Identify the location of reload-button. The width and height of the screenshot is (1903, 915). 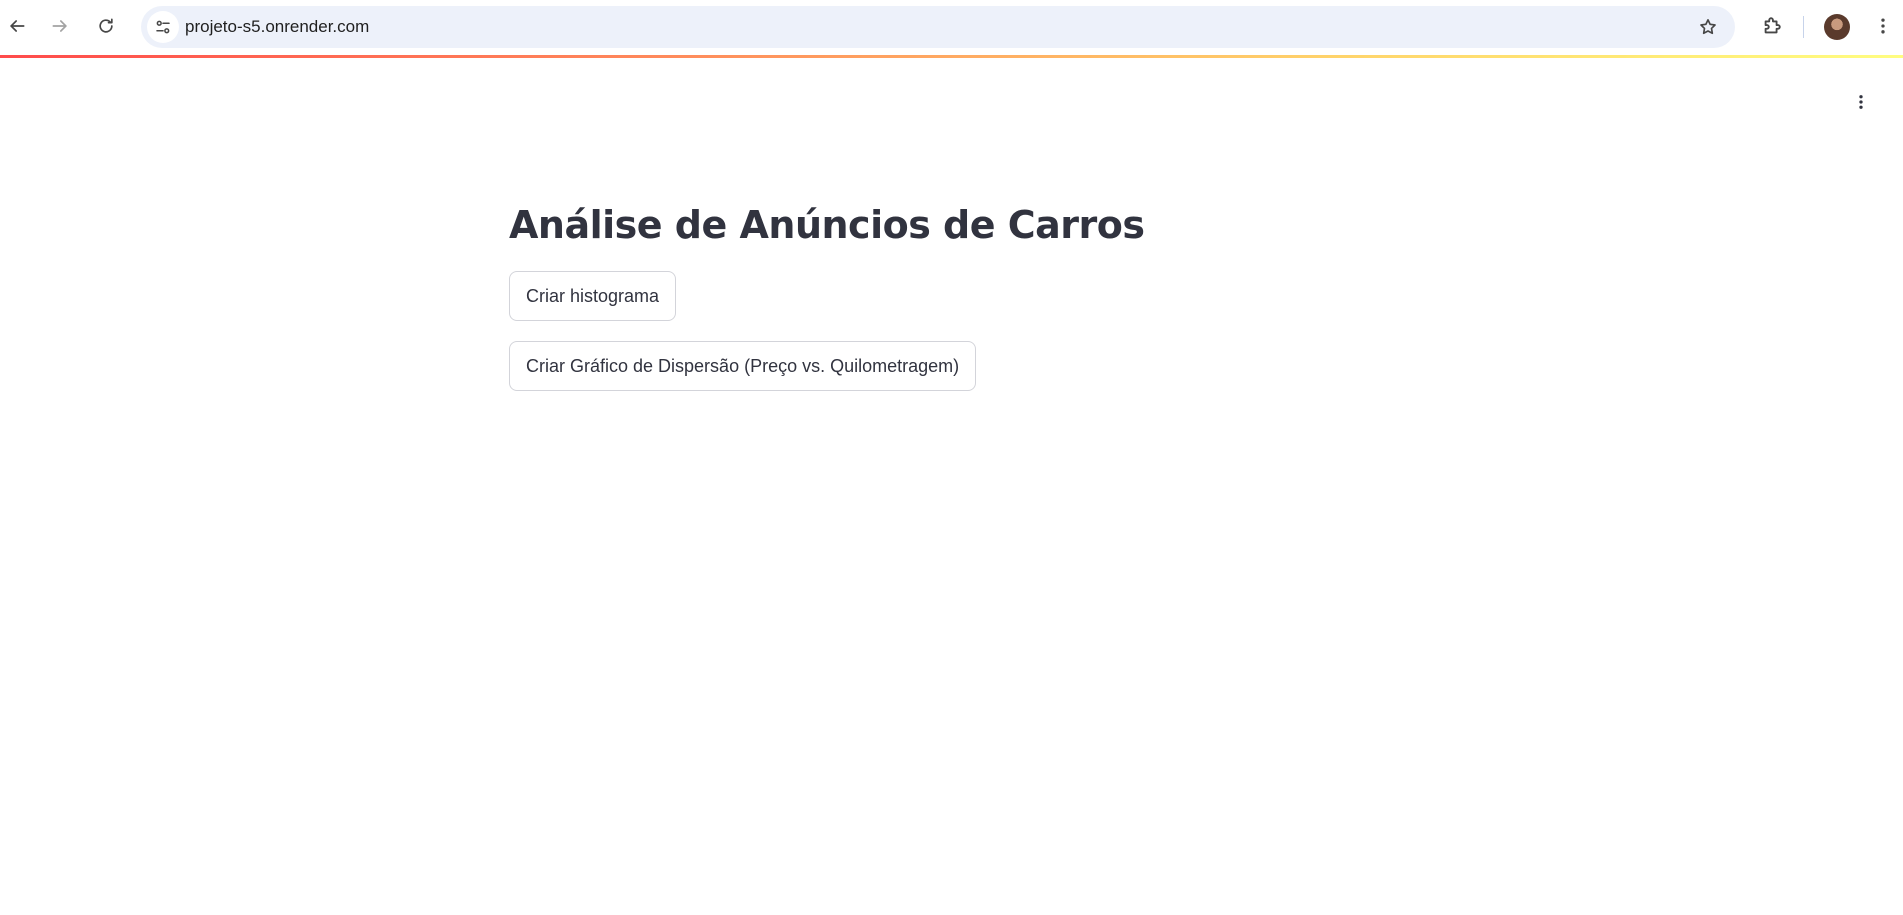
(106, 26).